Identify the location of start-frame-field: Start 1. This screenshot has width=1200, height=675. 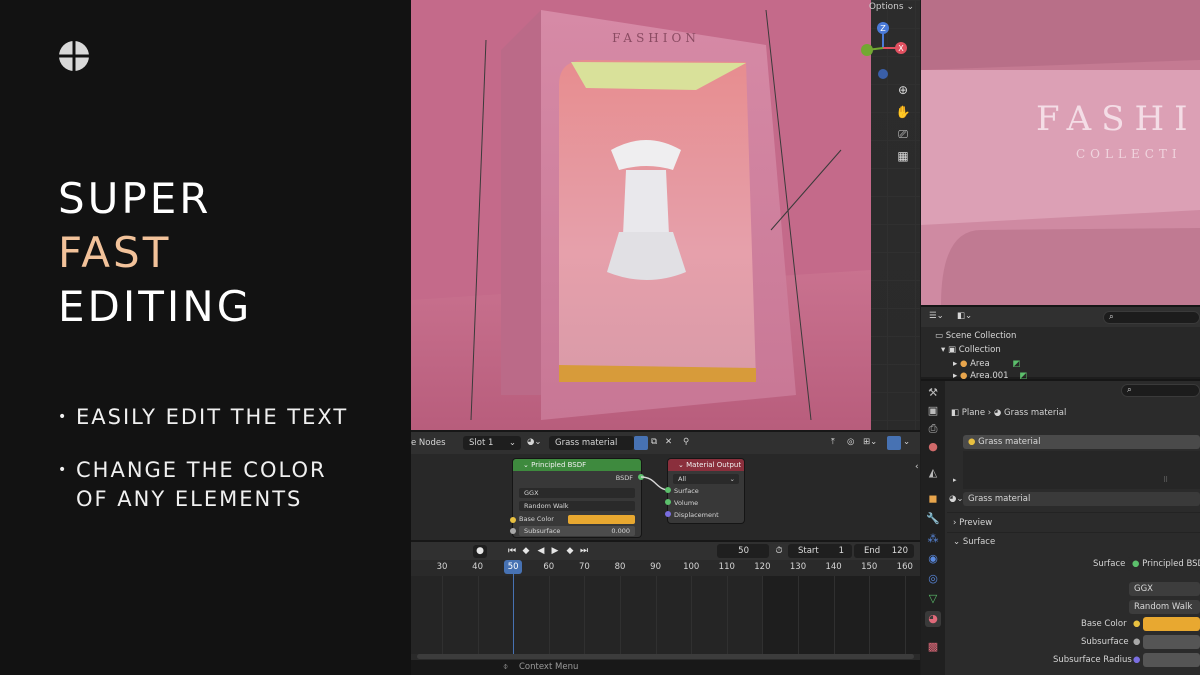
(820, 551).